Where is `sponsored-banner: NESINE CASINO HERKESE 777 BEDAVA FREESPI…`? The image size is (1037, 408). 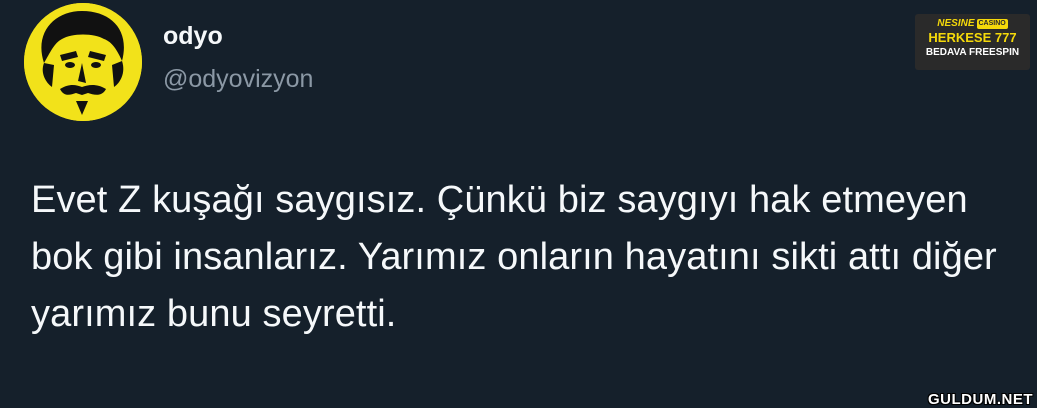
sponsored-banner: NESINE CASINO HERKESE 777 BEDAVA FREESPI… is located at coordinates (972, 42).